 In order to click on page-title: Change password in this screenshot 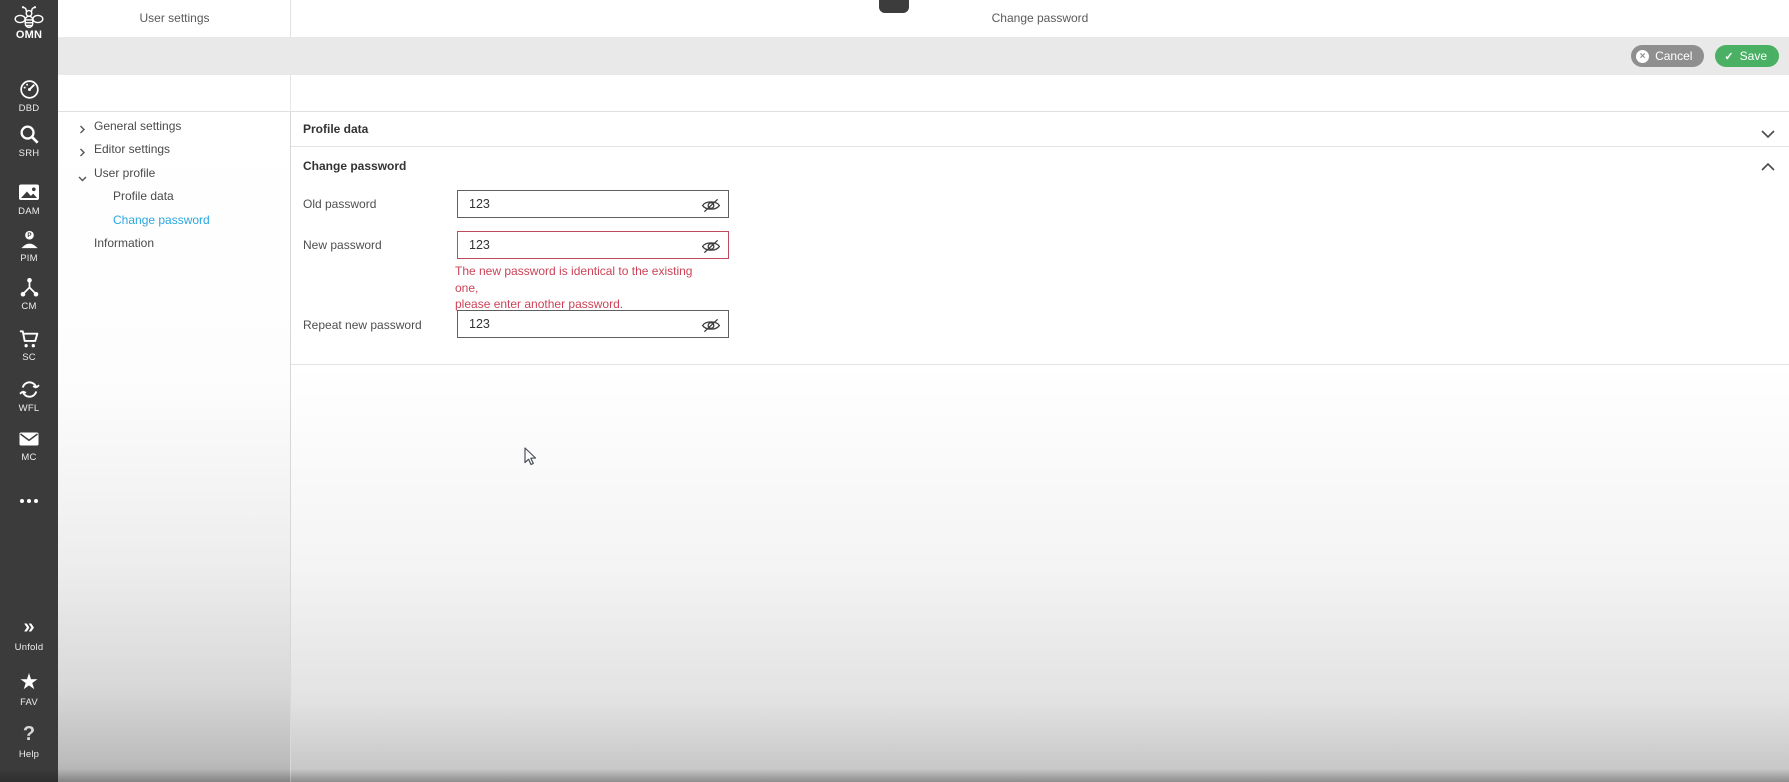, I will do `click(1040, 18)`.